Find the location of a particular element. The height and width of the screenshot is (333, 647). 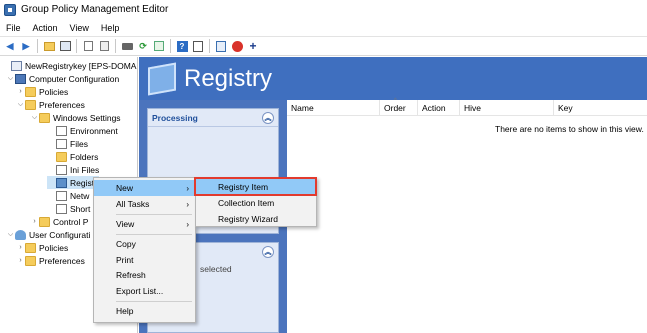

menu-view: View is located at coordinates (79, 28).